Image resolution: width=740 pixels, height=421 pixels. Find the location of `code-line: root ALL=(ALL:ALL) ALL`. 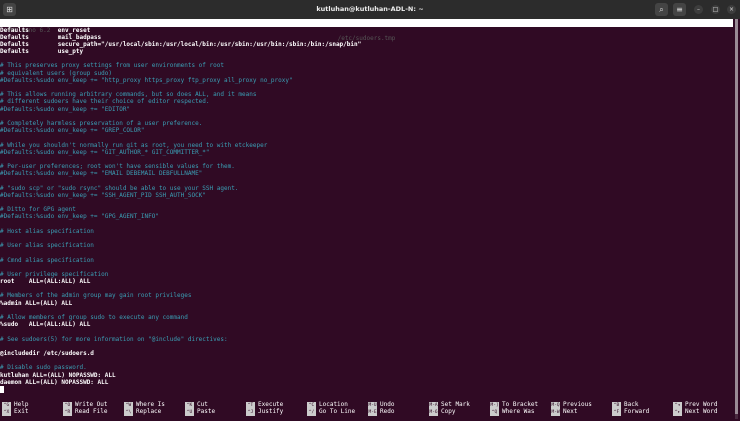

code-line: root ALL=(ALL:ALL) ALL is located at coordinates (45, 282).